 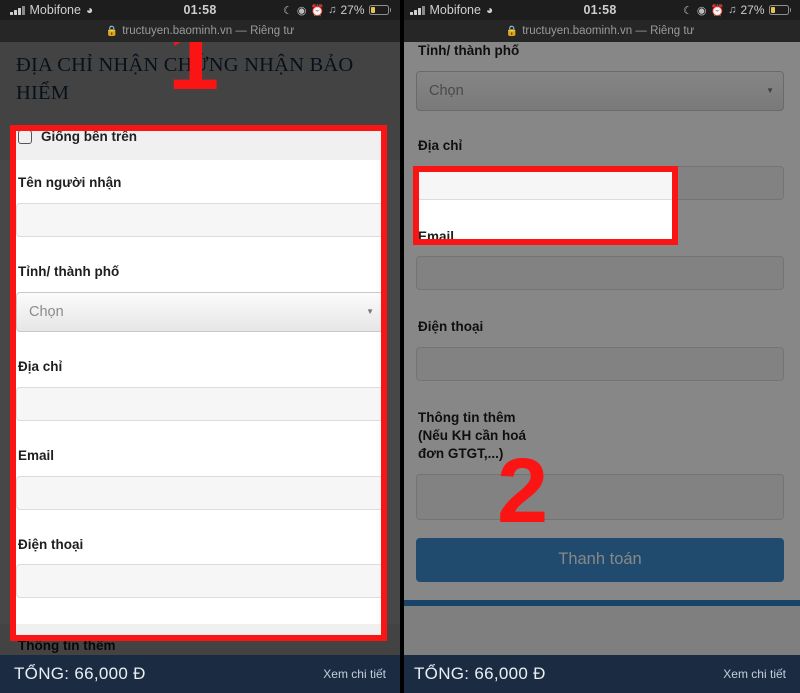 I want to click on url-bar-right: 🔒 tructuyen.baominh.vn — Riêng tư, so click(x=600, y=31).